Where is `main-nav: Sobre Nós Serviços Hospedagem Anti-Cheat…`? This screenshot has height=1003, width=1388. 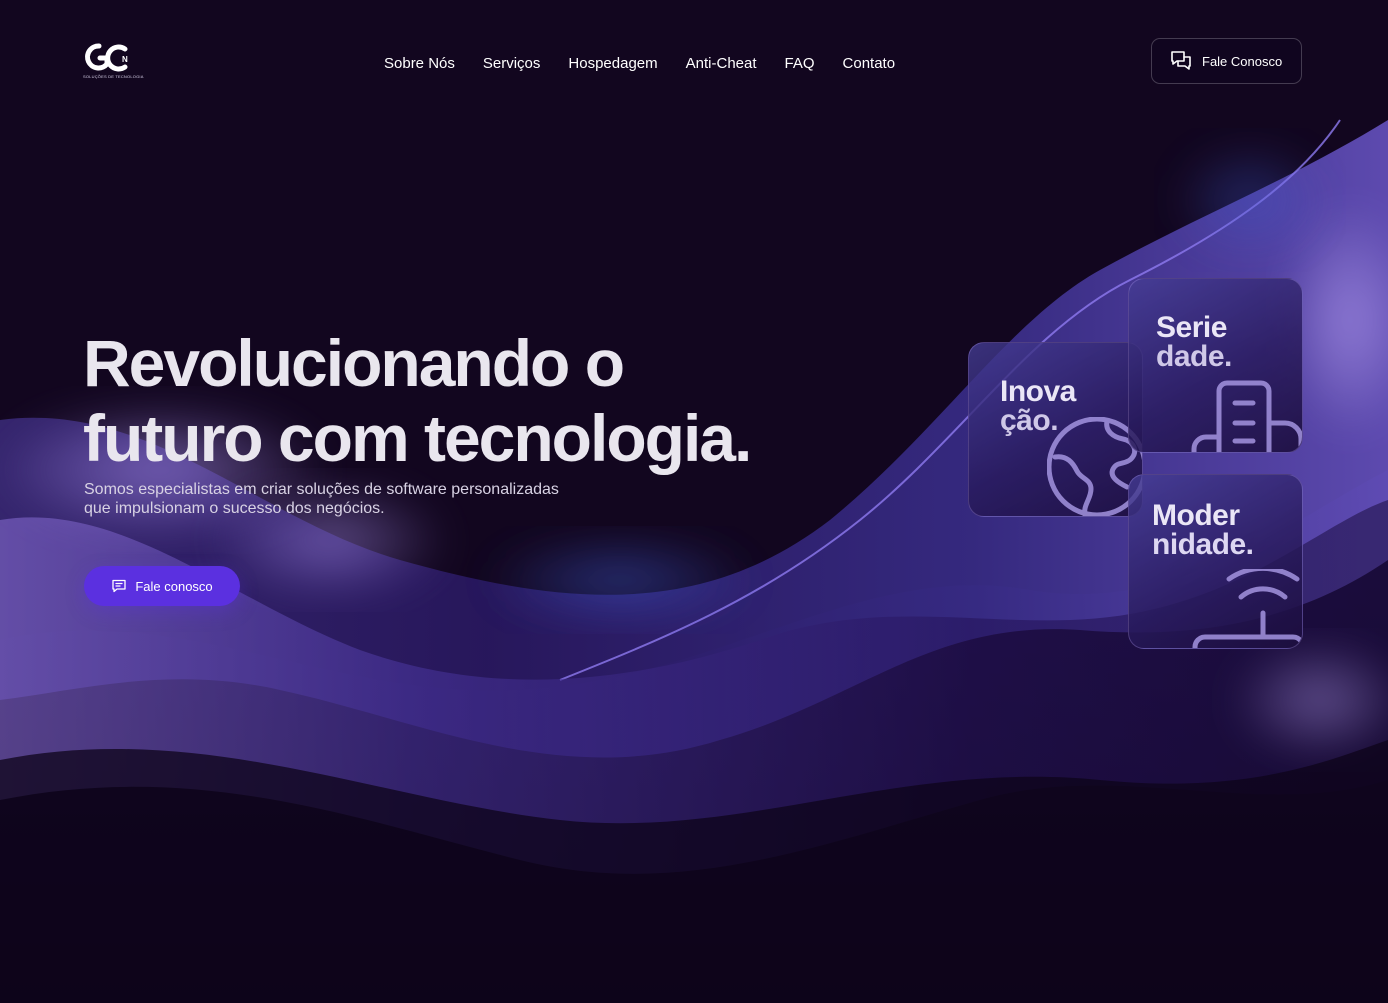
main-nav: Sobre Nós Serviços Hospedagem Anti-Cheat… is located at coordinates (639, 63).